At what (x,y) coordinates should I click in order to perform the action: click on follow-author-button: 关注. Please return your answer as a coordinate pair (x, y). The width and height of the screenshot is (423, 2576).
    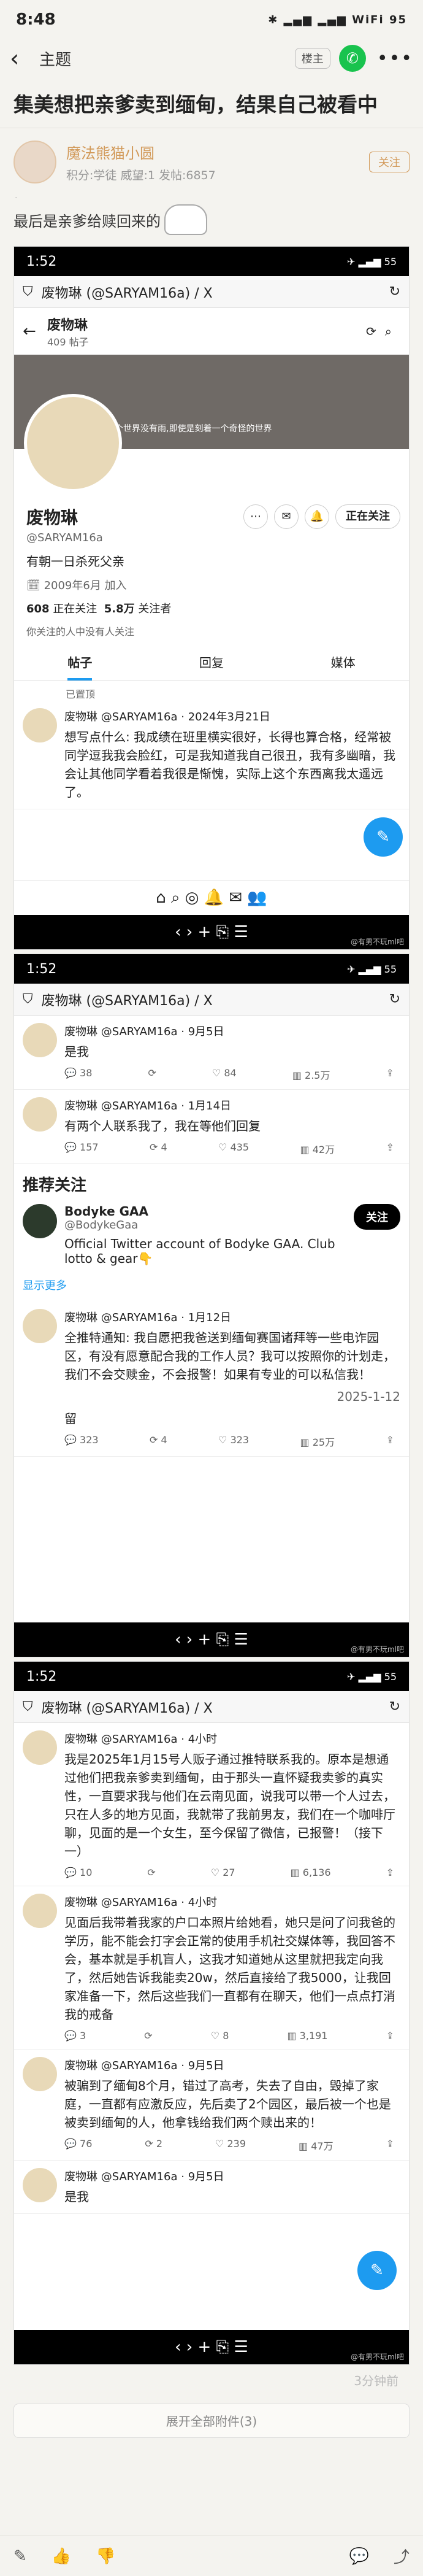
    Looking at the image, I should click on (389, 162).